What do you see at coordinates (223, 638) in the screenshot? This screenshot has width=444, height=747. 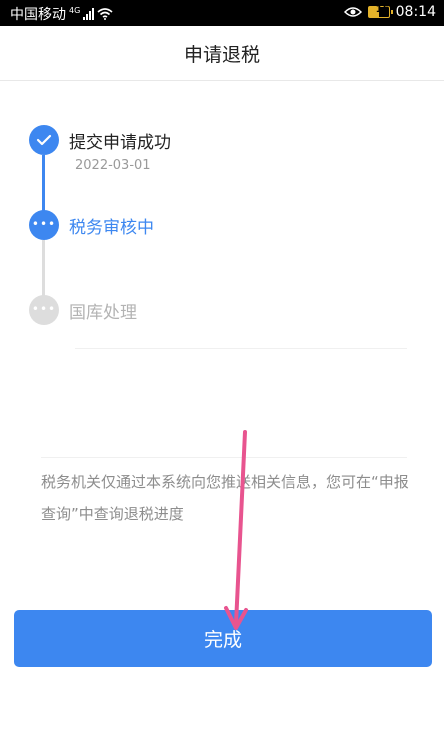 I see `finish-button: 完成` at bounding box center [223, 638].